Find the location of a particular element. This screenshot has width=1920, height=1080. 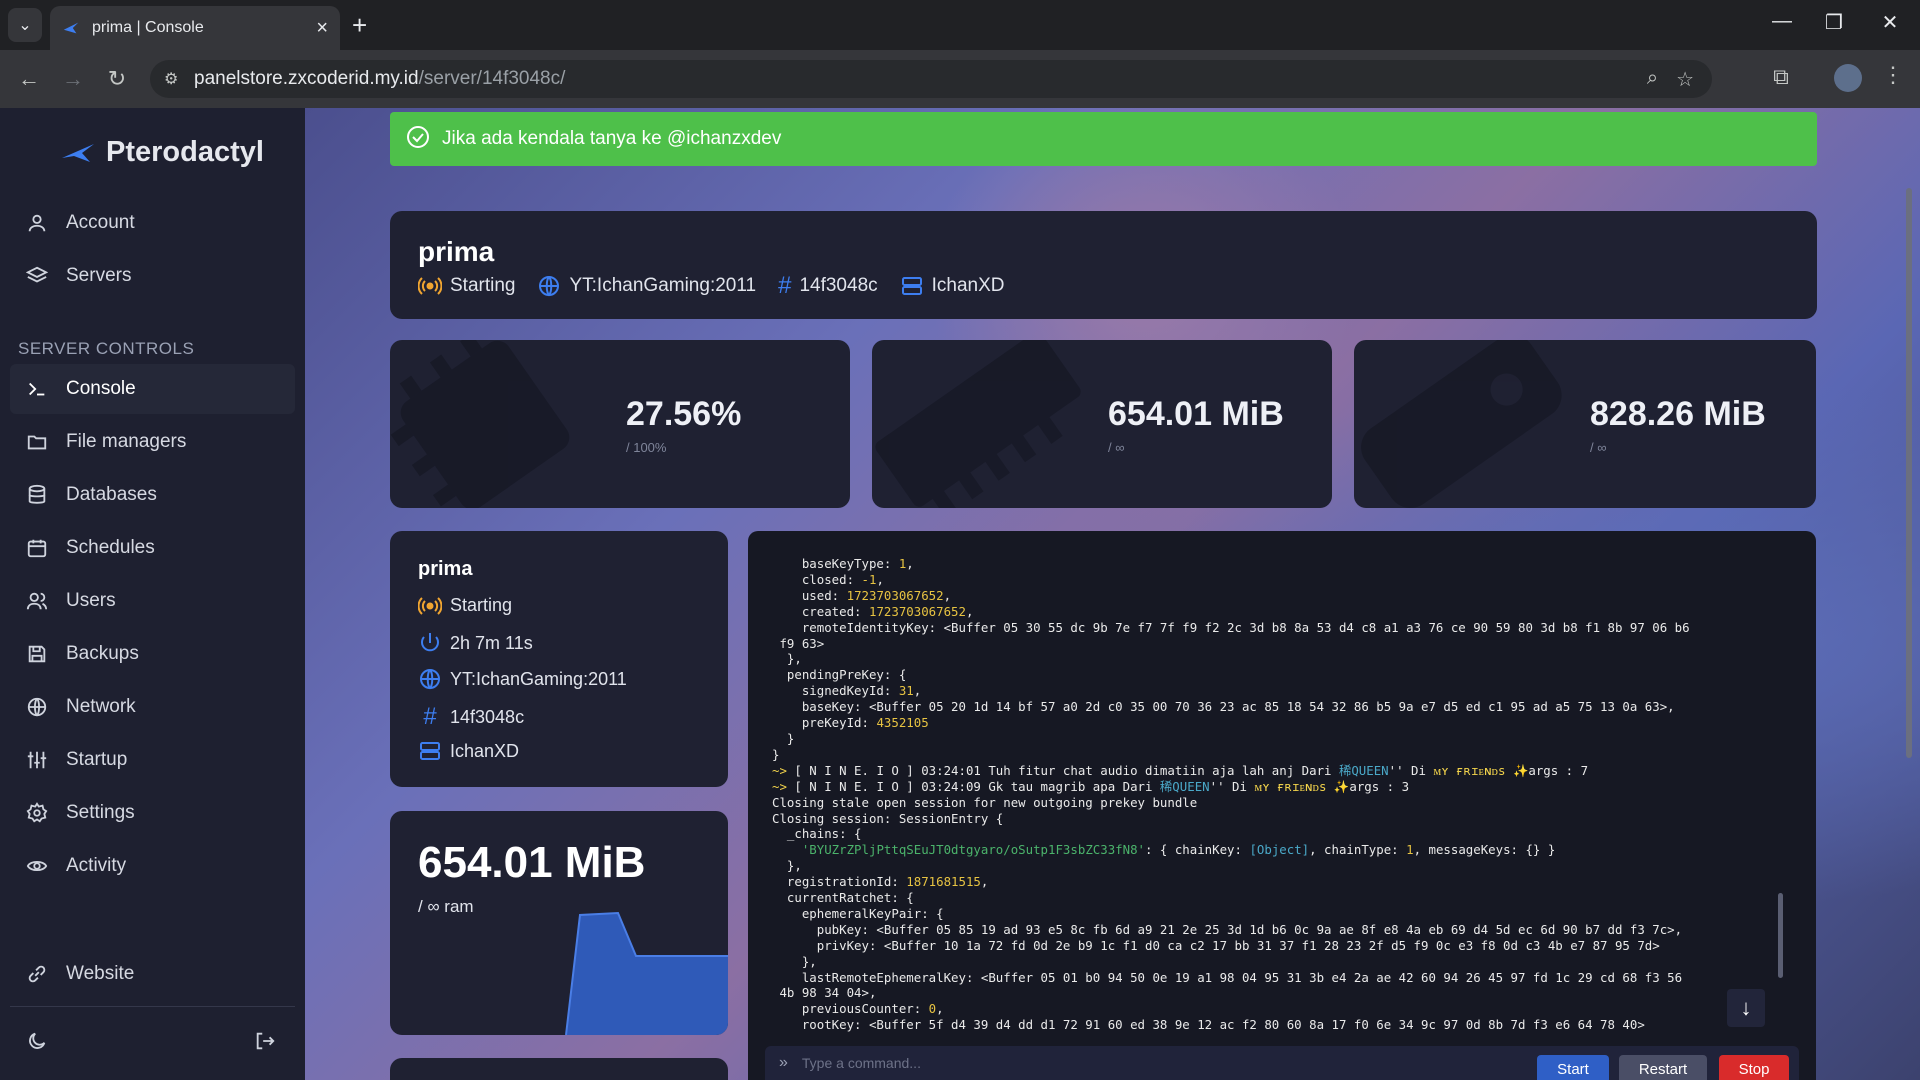

alert-banner: Jika ada kendala tanya ke @ichanzxdev is located at coordinates (1103, 139).